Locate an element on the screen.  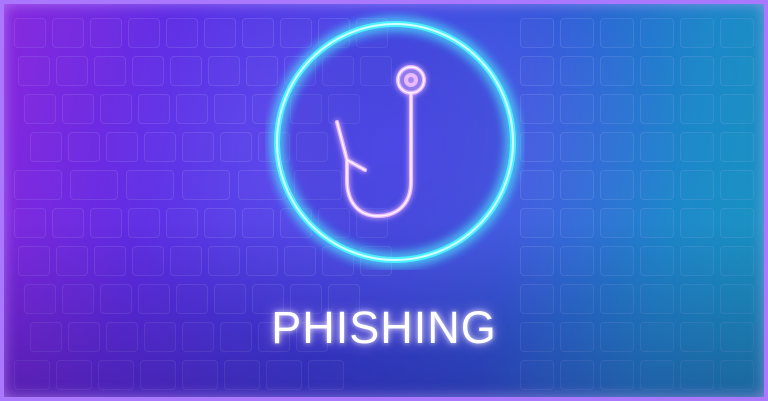
page-title: PHISHING is located at coordinates (384, 327).